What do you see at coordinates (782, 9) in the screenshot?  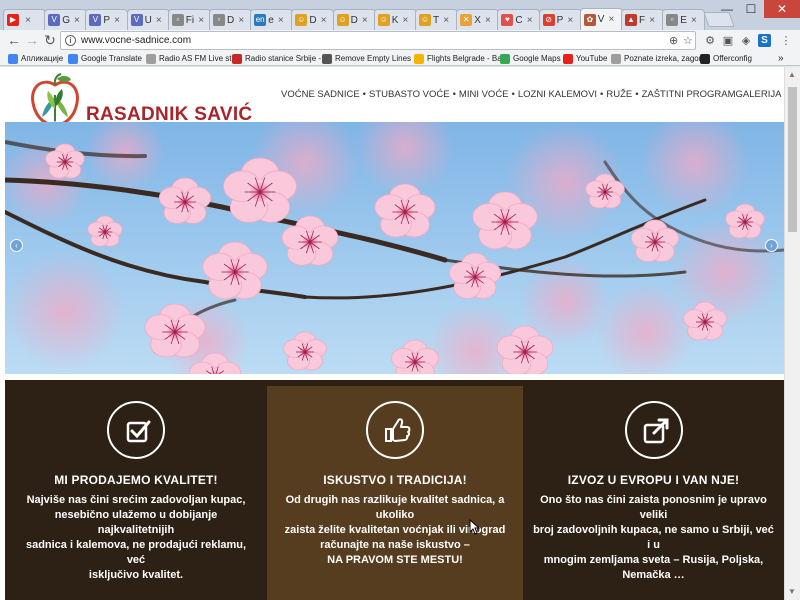 I see `close-window-icon: ✕` at bounding box center [782, 9].